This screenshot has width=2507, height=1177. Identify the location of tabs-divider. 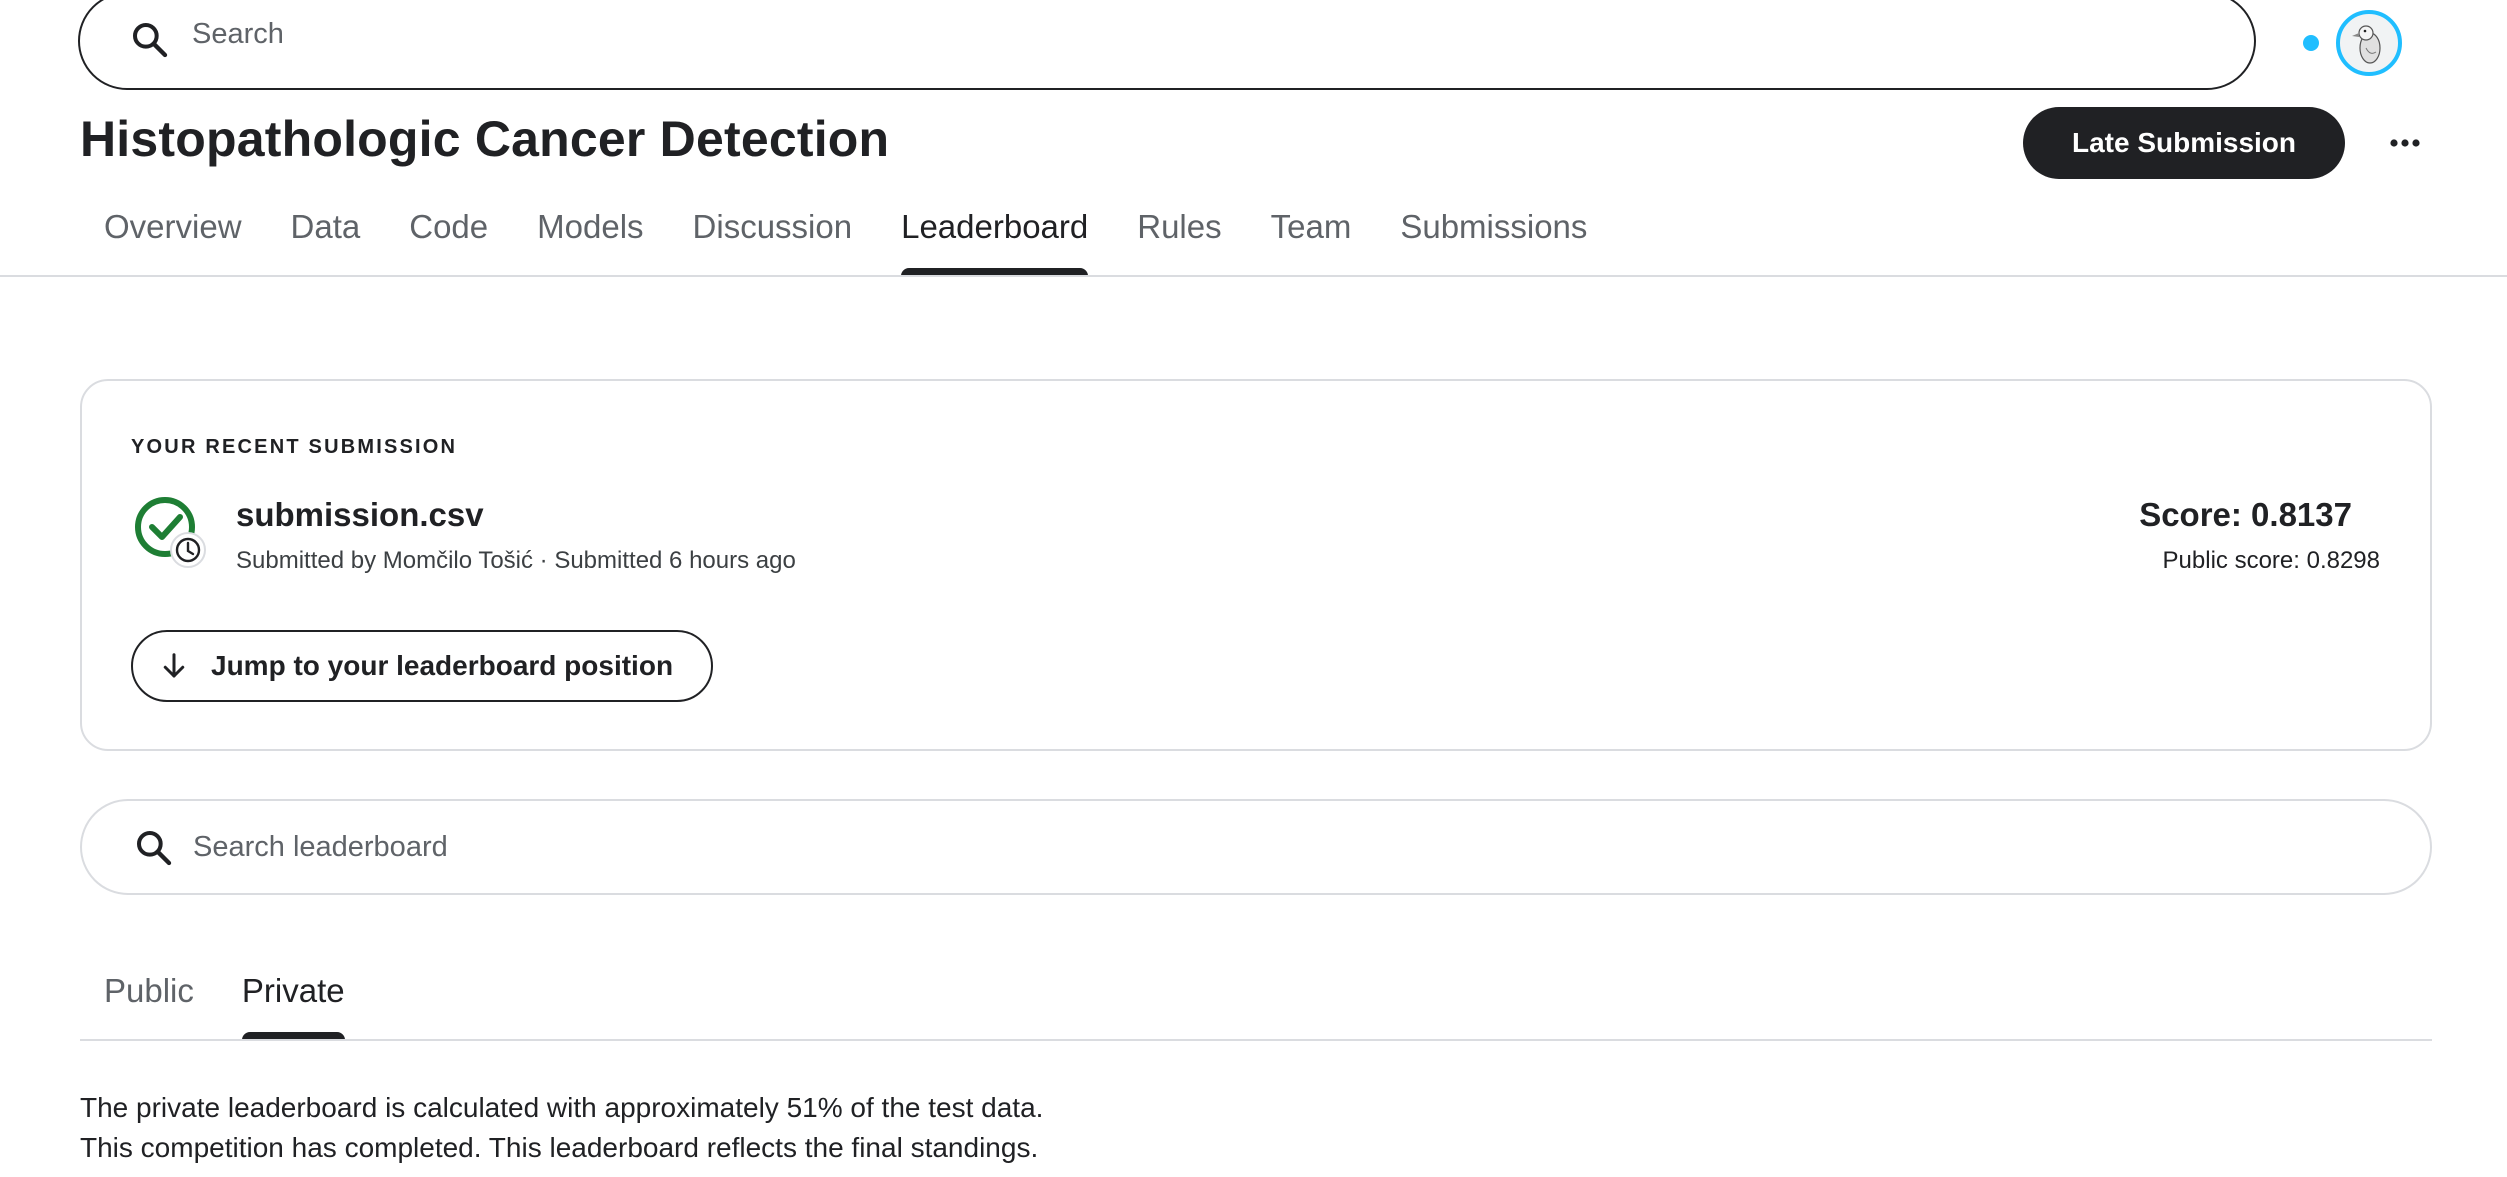
(1253, 276).